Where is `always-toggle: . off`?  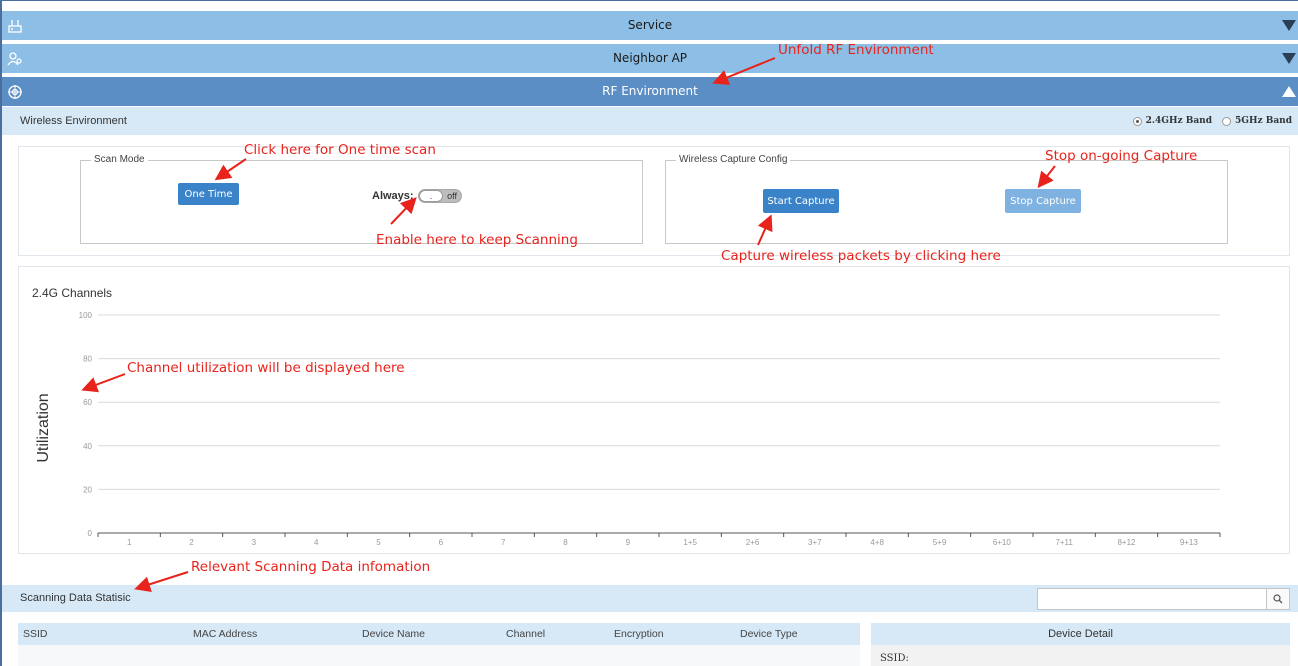 always-toggle: . off is located at coordinates (440, 196).